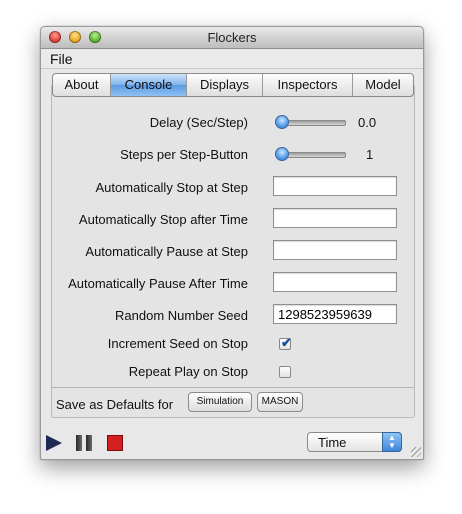  What do you see at coordinates (370, 154) in the screenshot?
I see `steps-value: 1` at bounding box center [370, 154].